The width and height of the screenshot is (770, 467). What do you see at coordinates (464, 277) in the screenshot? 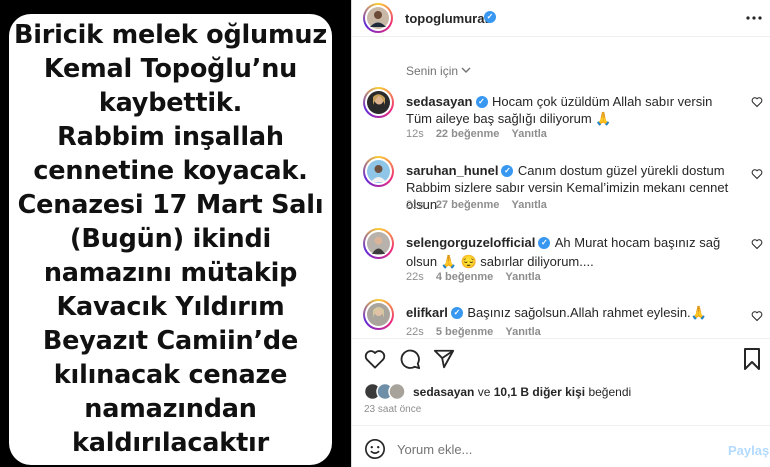
I see `comment-likes: 4 beğenme` at bounding box center [464, 277].